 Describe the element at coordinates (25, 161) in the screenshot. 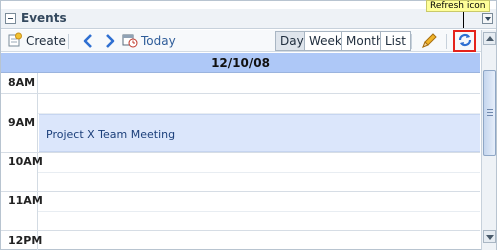

I see `hour-label-10am: 10AM` at that location.